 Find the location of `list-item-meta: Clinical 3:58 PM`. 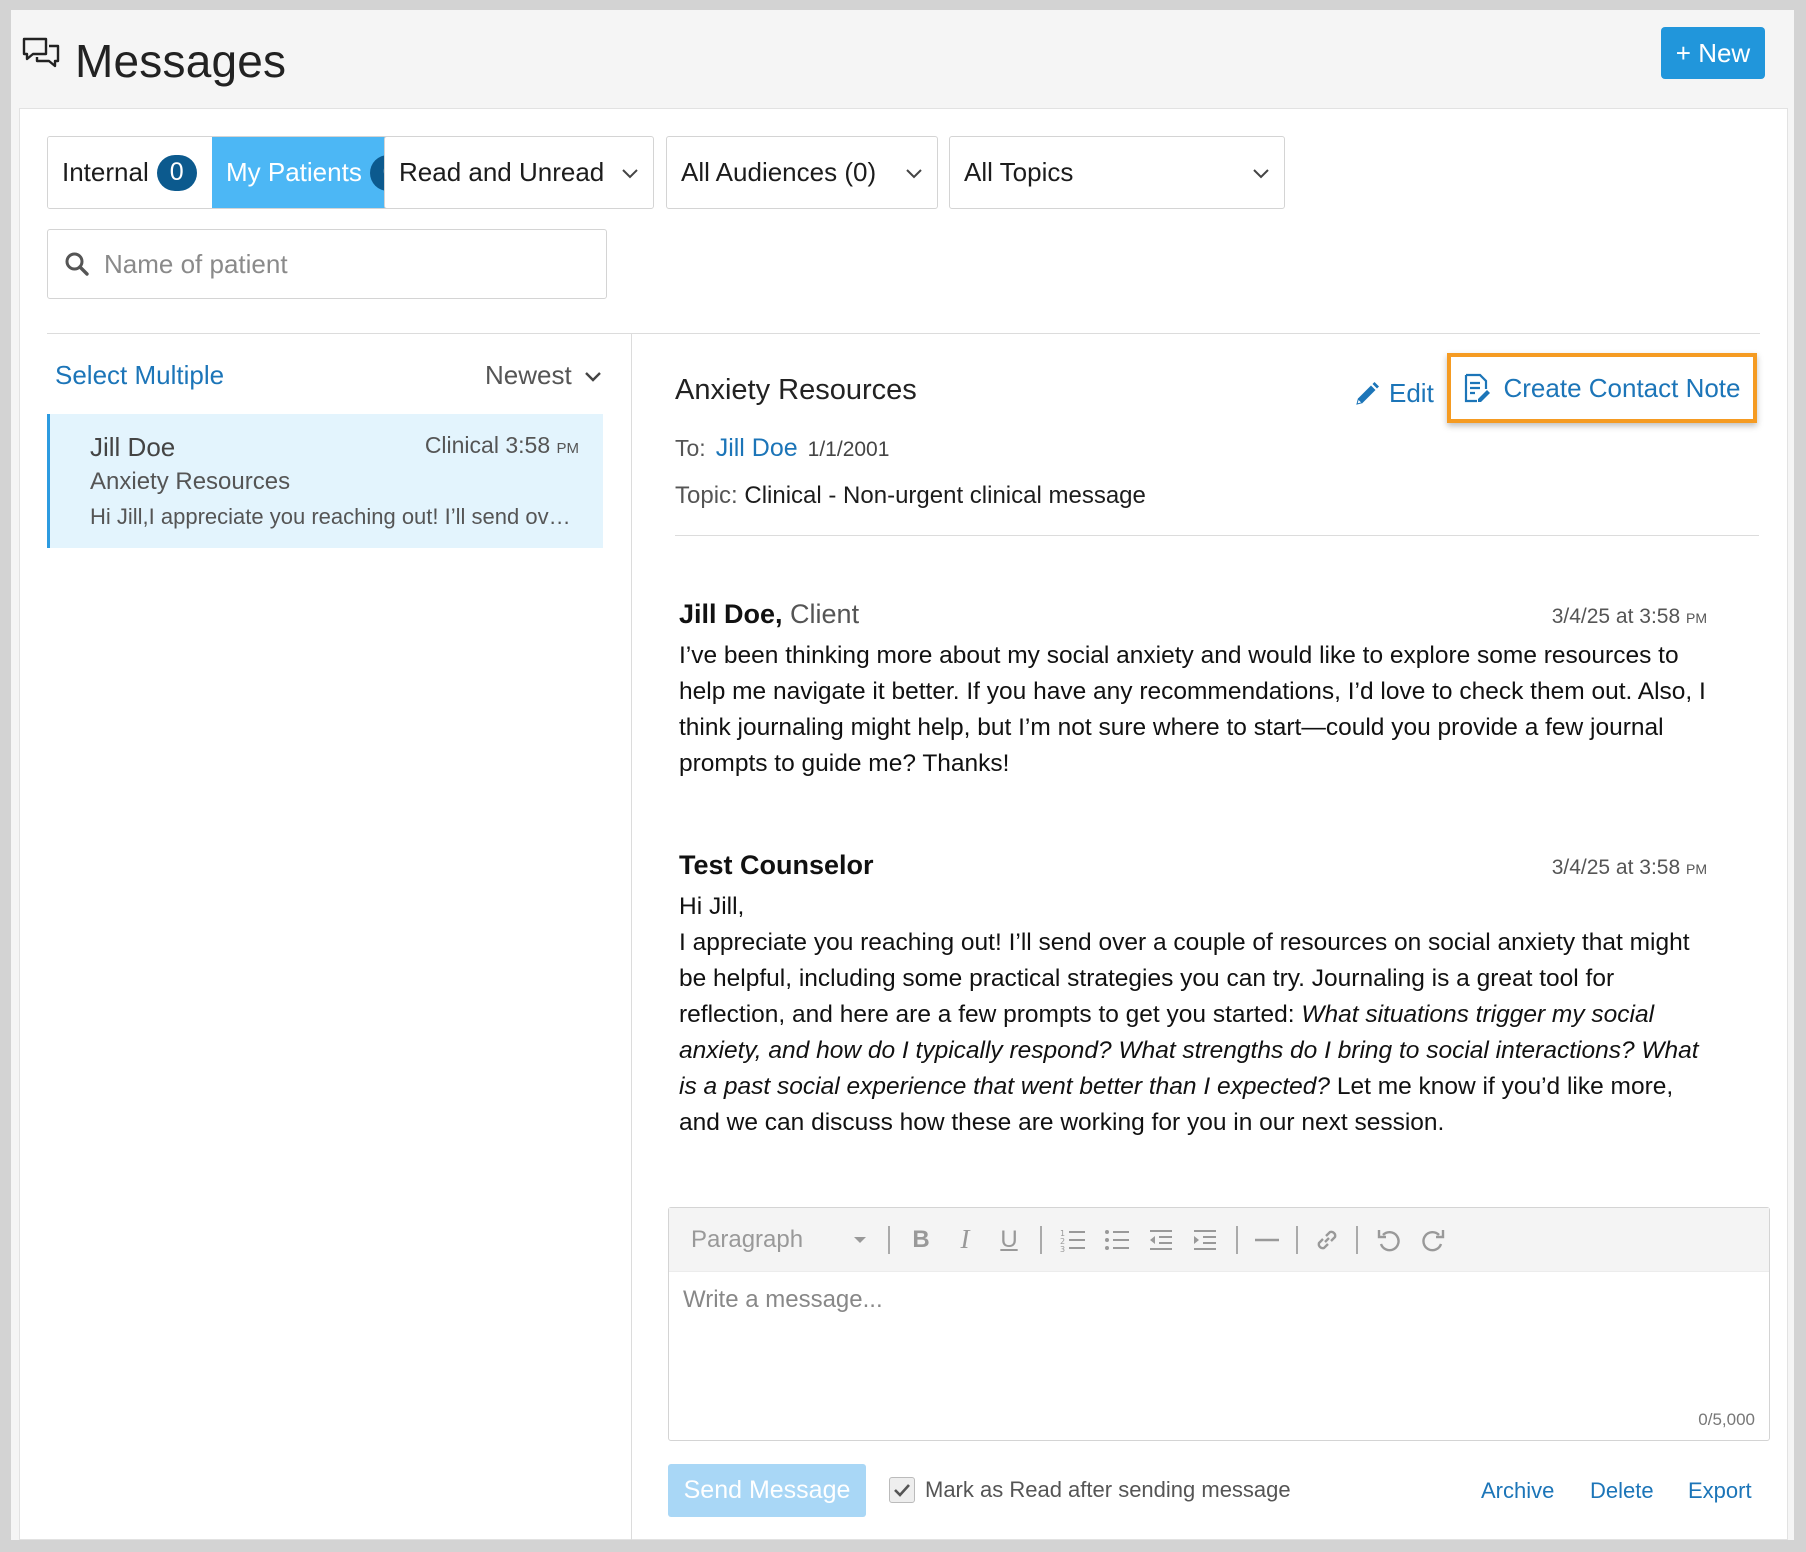

list-item-meta: Clinical 3:58 PM is located at coordinates (502, 445).